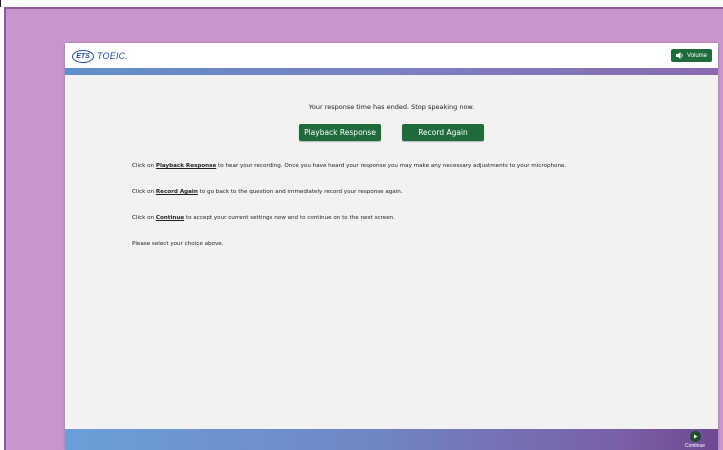 The height and width of the screenshot is (450, 723). What do you see at coordinates (694, 446) in the screenshot?
I see `continue-label: Continue` at bounding box center [694, 446].